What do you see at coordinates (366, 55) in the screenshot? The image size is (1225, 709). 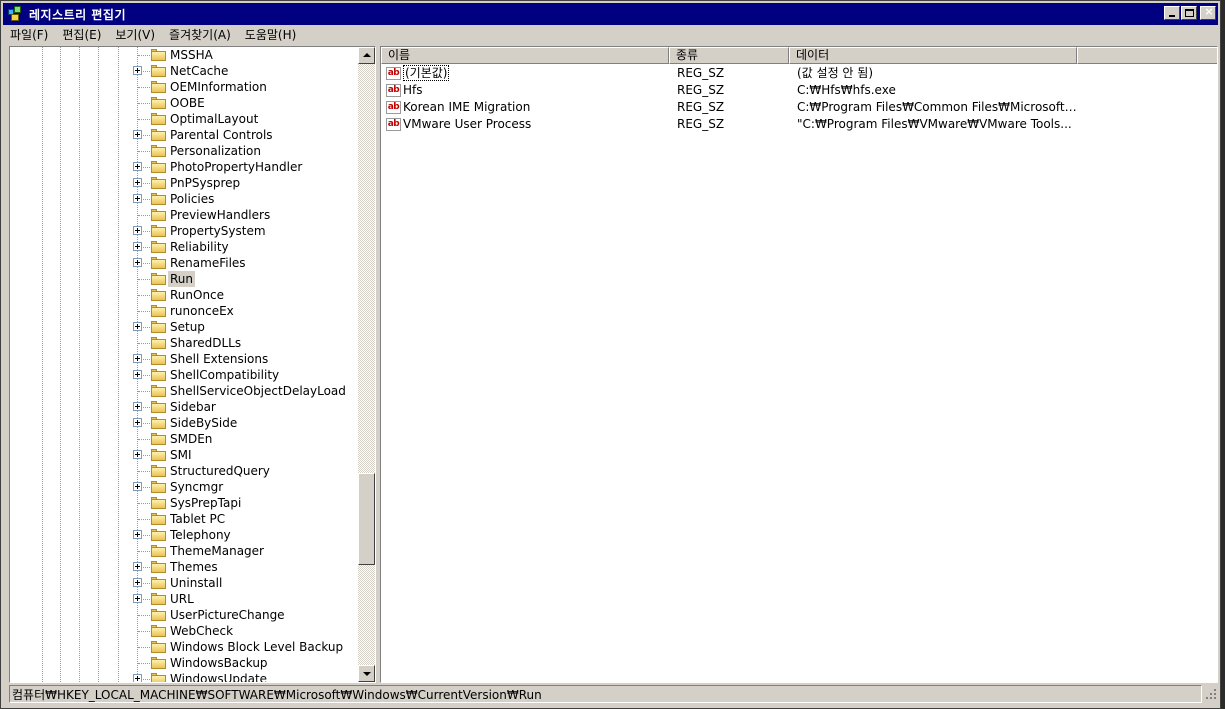 I see `scroll-up-button` at bounding box center [366, 55].